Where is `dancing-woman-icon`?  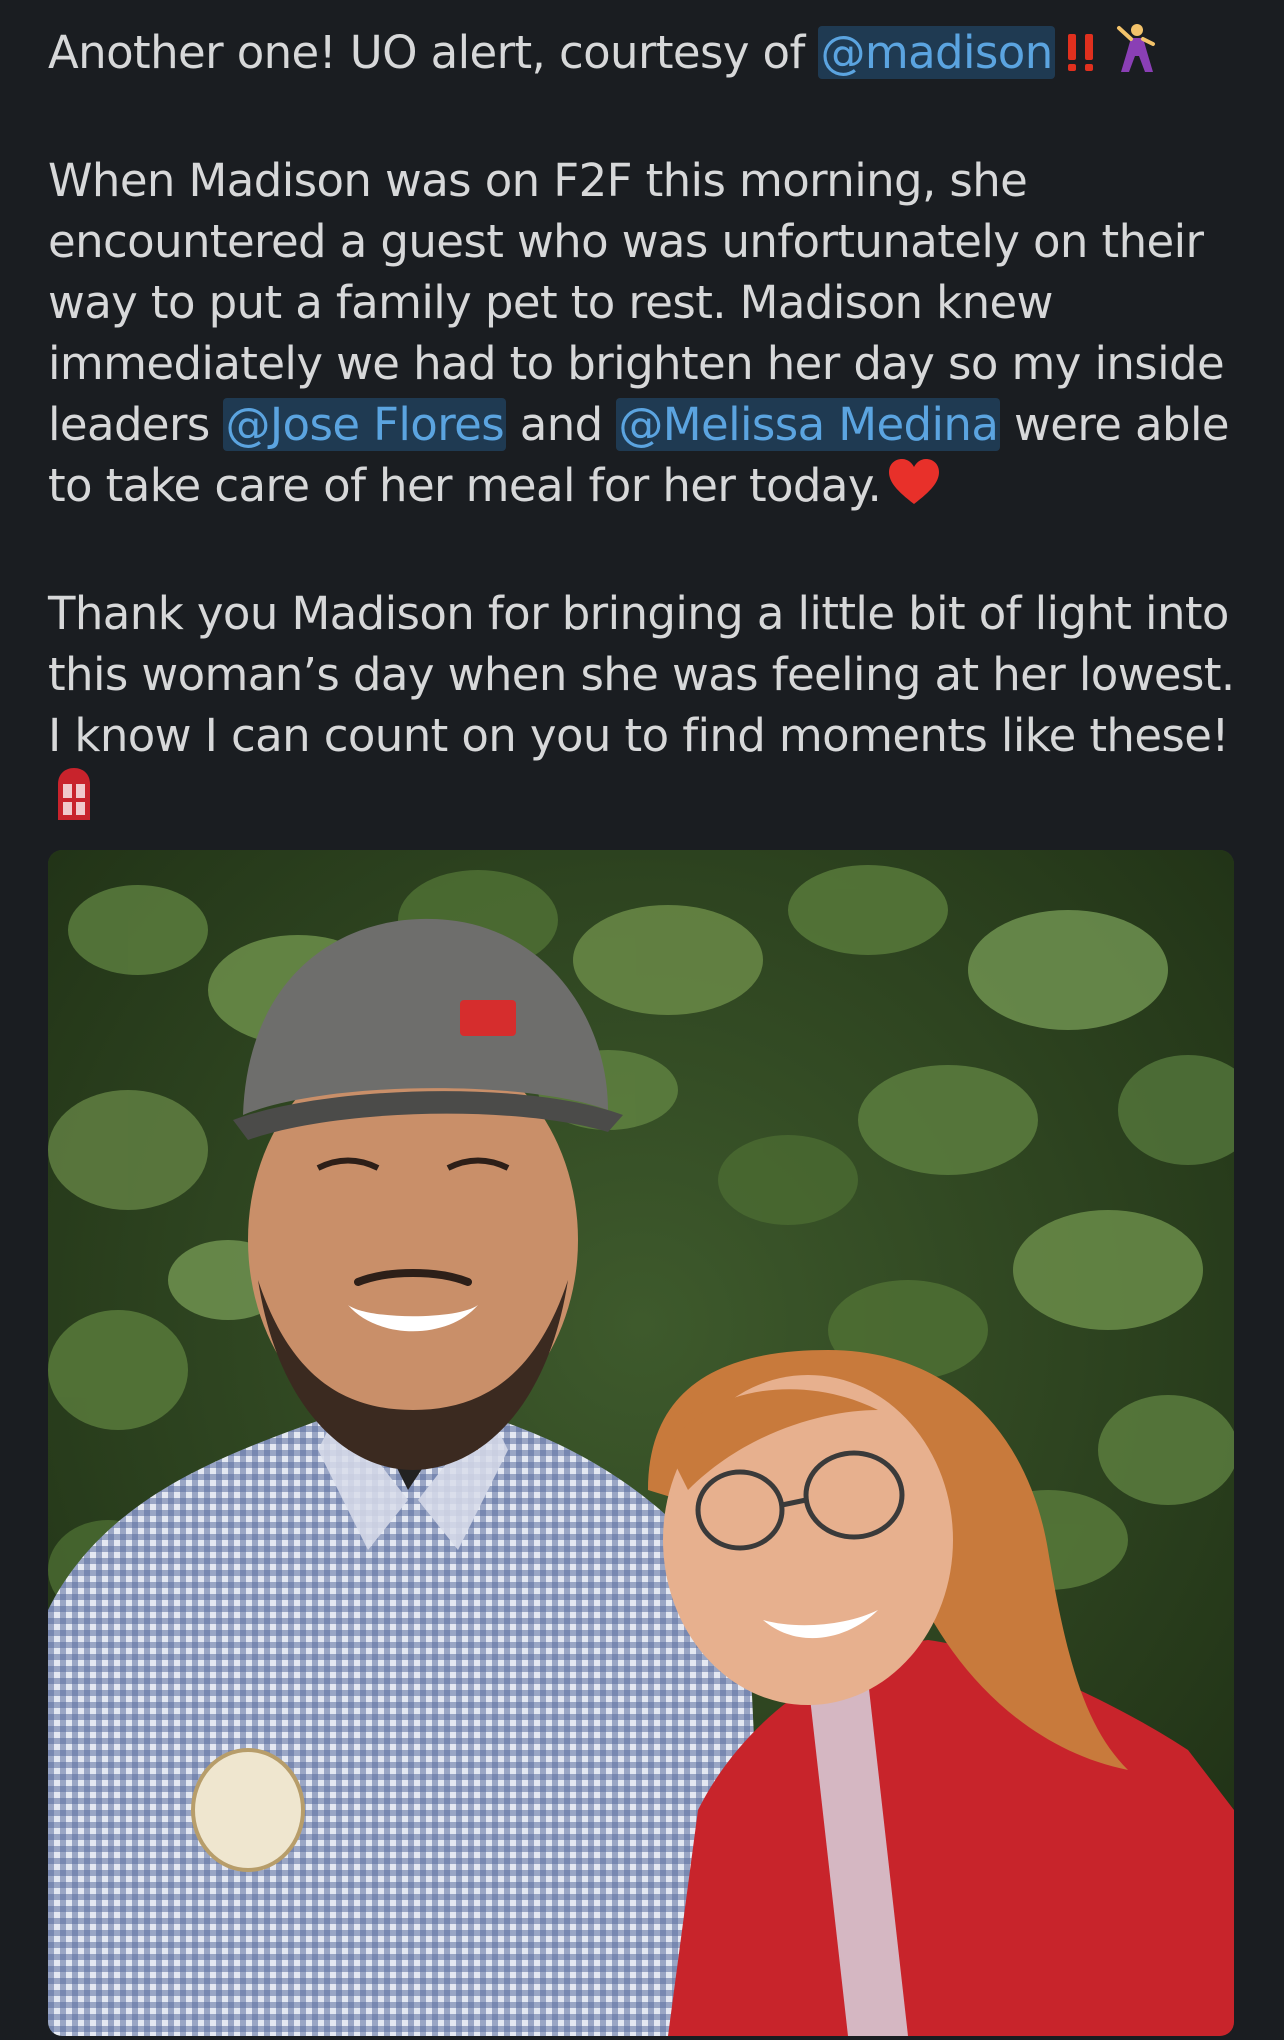 dancing-woman-icon is located at coordinates (1136, 55).